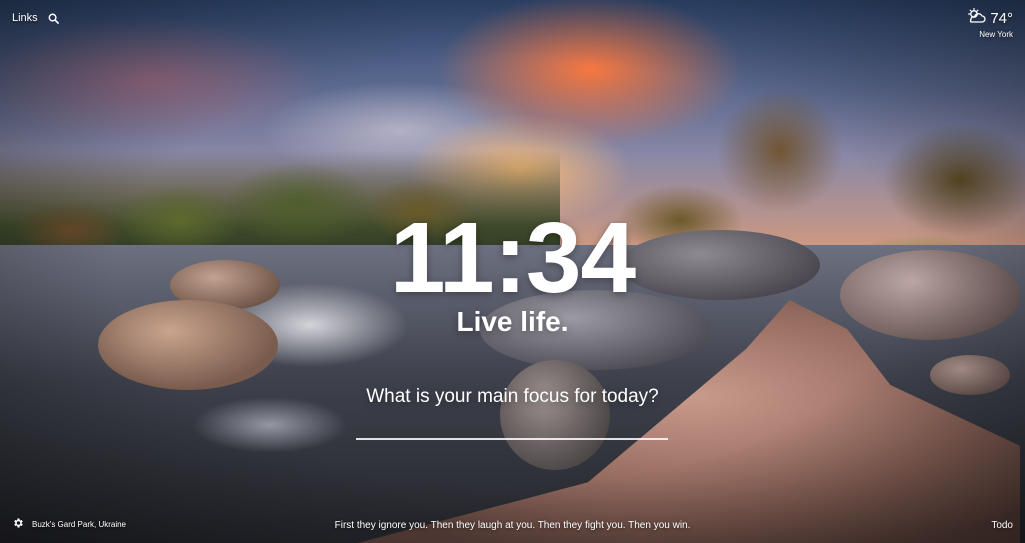  Describe the element at coordinates (976, 18) in the screenshot. I see `partly-cloudy-icon` at that location.